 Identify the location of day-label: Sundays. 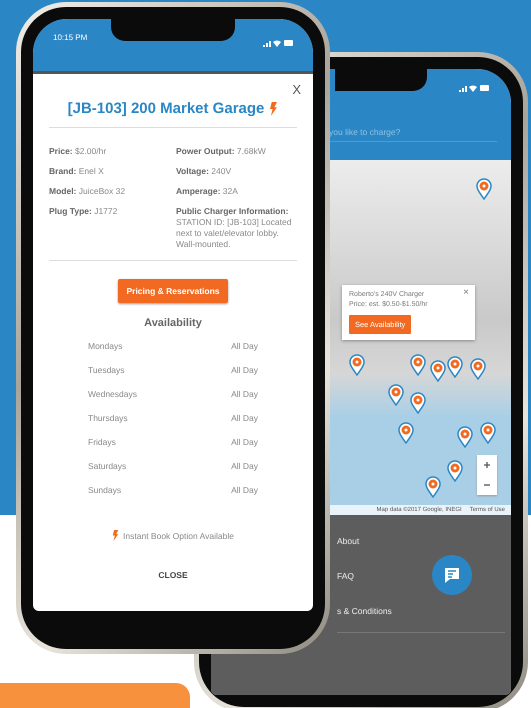
(105, 490).